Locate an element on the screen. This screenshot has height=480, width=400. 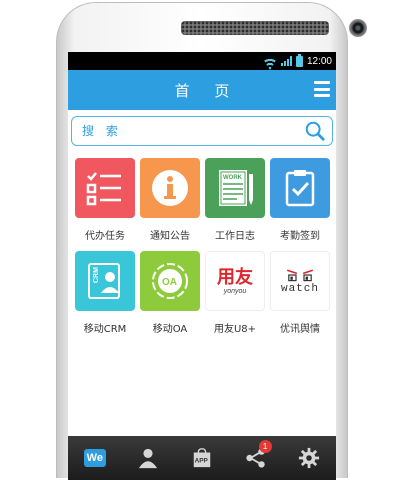
svg-text: OA is located at coordinates (169, 282).